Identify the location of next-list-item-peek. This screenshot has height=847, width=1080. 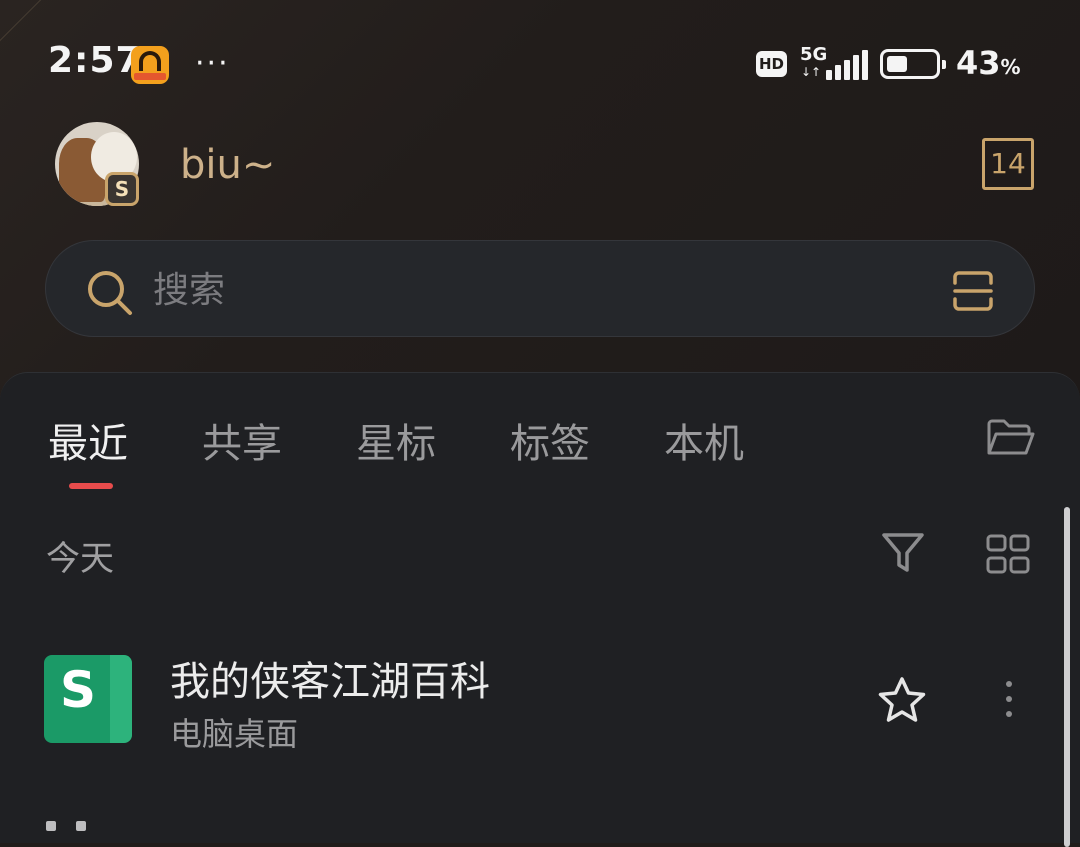
(66, 826).